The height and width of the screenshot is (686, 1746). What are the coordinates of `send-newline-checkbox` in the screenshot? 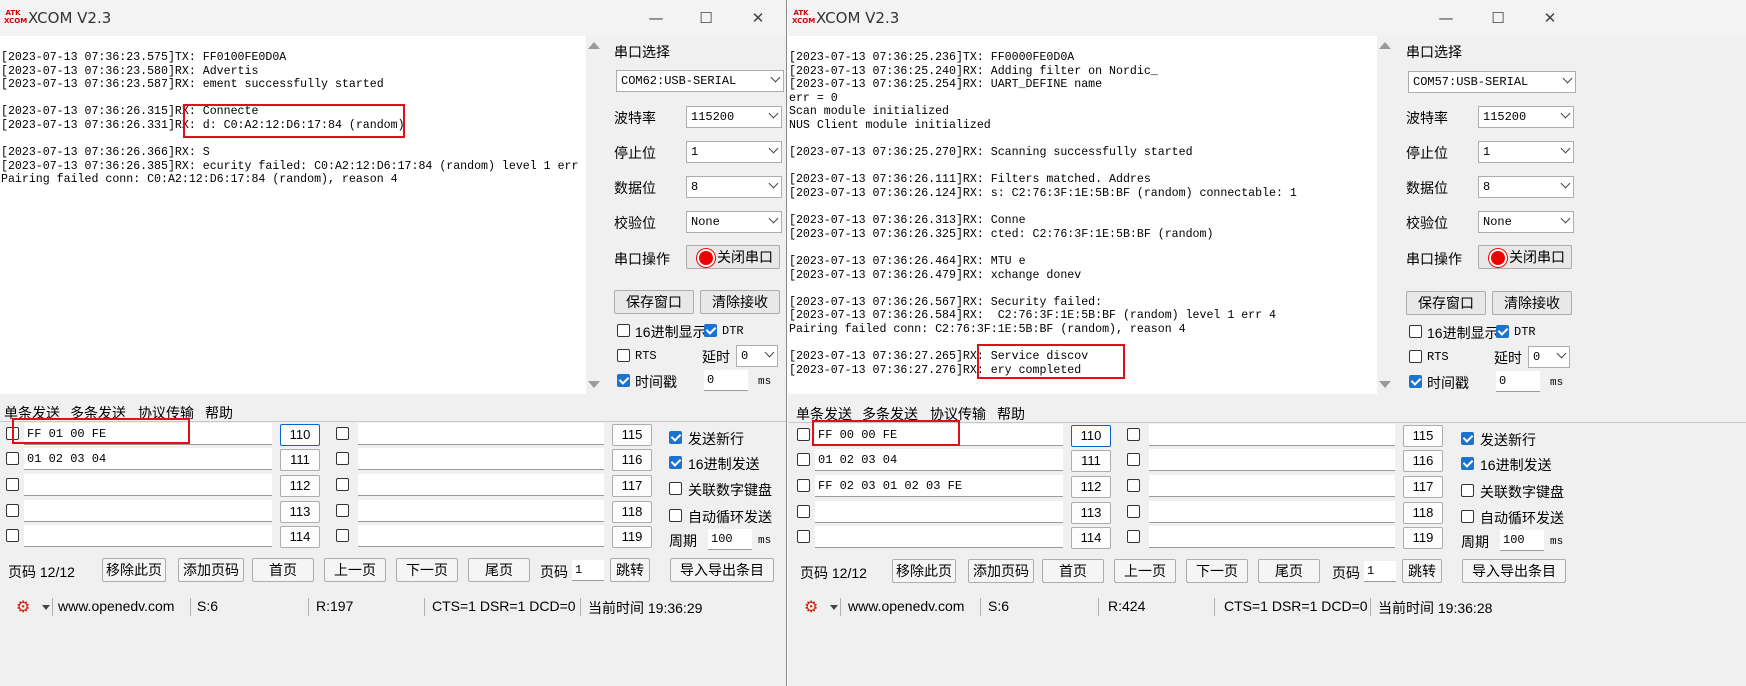 It's located at (1467, 438).